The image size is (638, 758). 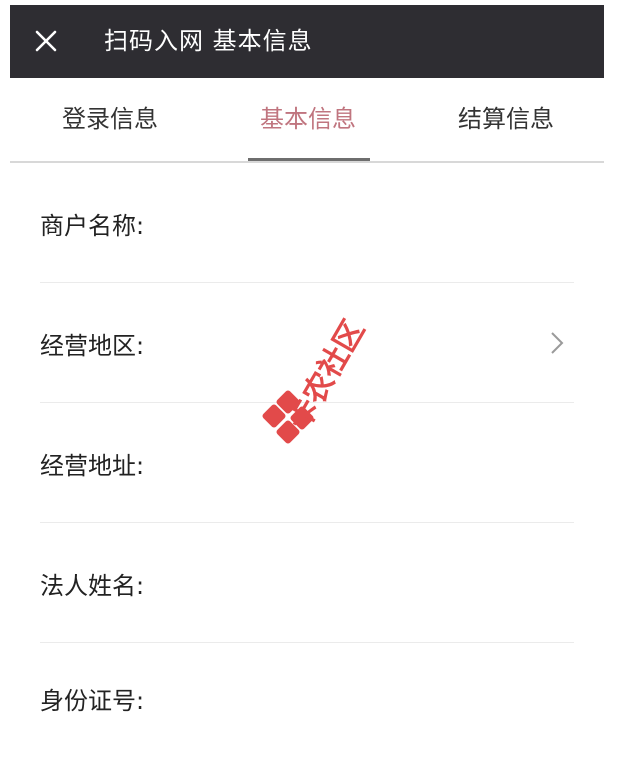 I want to click on merchant-name-label: 商户名称:, so click(x=92, y=225).